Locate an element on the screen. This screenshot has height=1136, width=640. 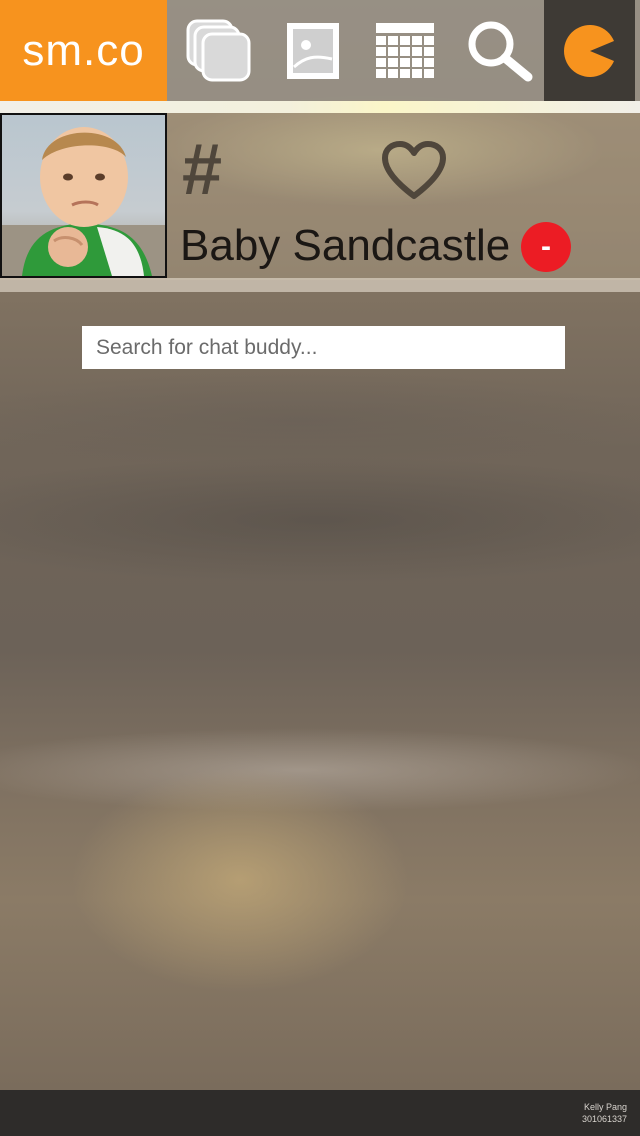
stack-icon is located at coordinates (218, 50).